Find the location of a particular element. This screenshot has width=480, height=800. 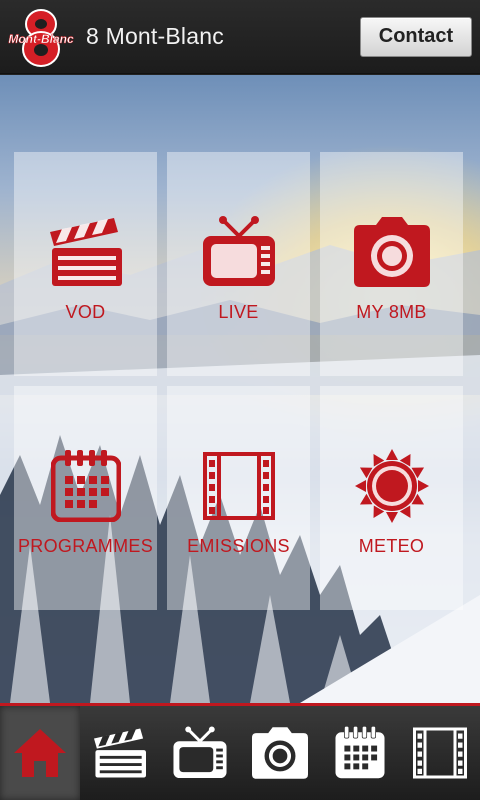

tile-my8mb: MY 8MB is located at coordinates (391, 264).